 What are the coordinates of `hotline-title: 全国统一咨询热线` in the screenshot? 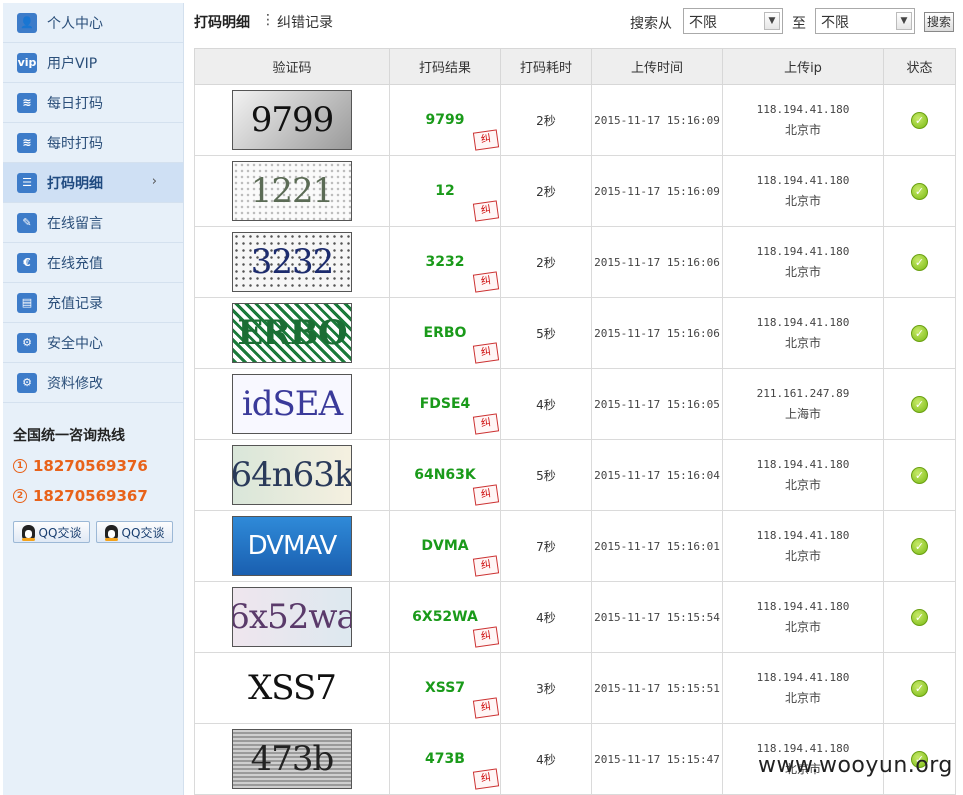 It's located at (69, 436).